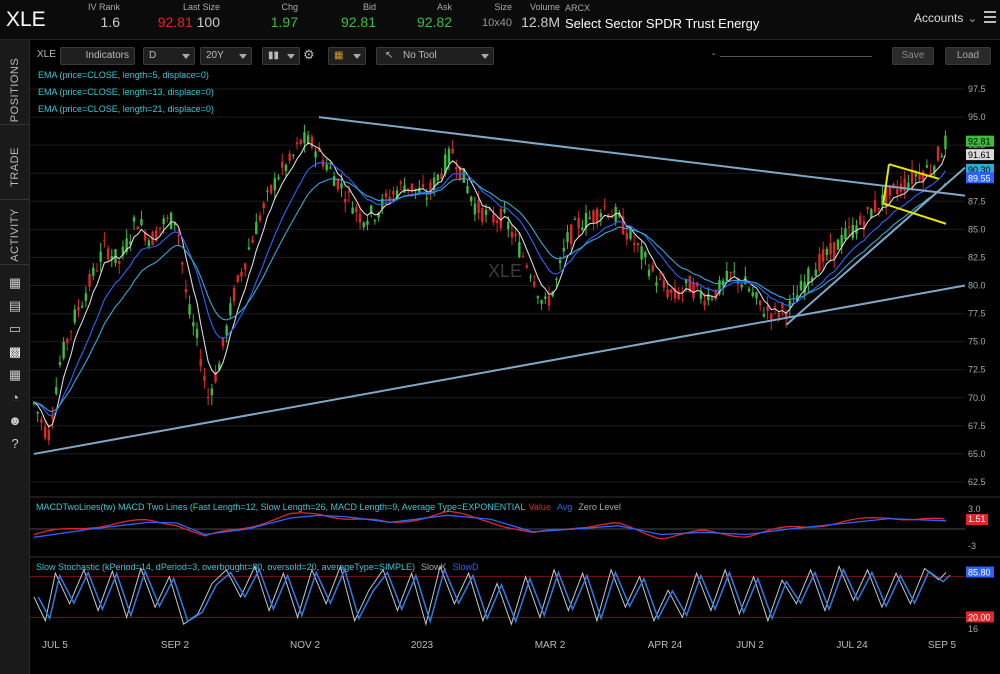  I want to click on tab-activity-label: ACTIVITY, so click(15, 234).